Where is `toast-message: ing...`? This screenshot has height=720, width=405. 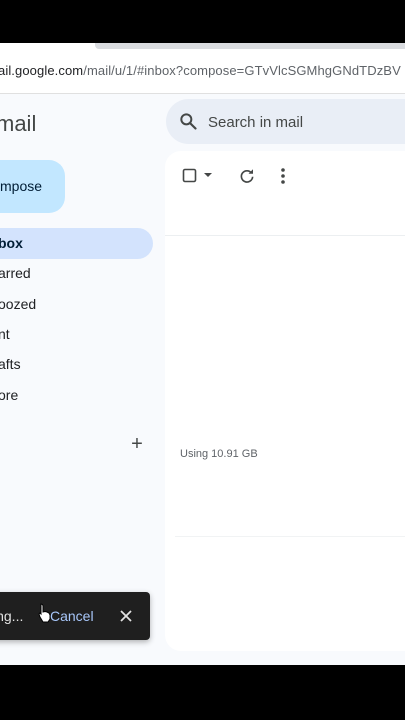 toast-message: ing... is located at coordinates (12, 616).